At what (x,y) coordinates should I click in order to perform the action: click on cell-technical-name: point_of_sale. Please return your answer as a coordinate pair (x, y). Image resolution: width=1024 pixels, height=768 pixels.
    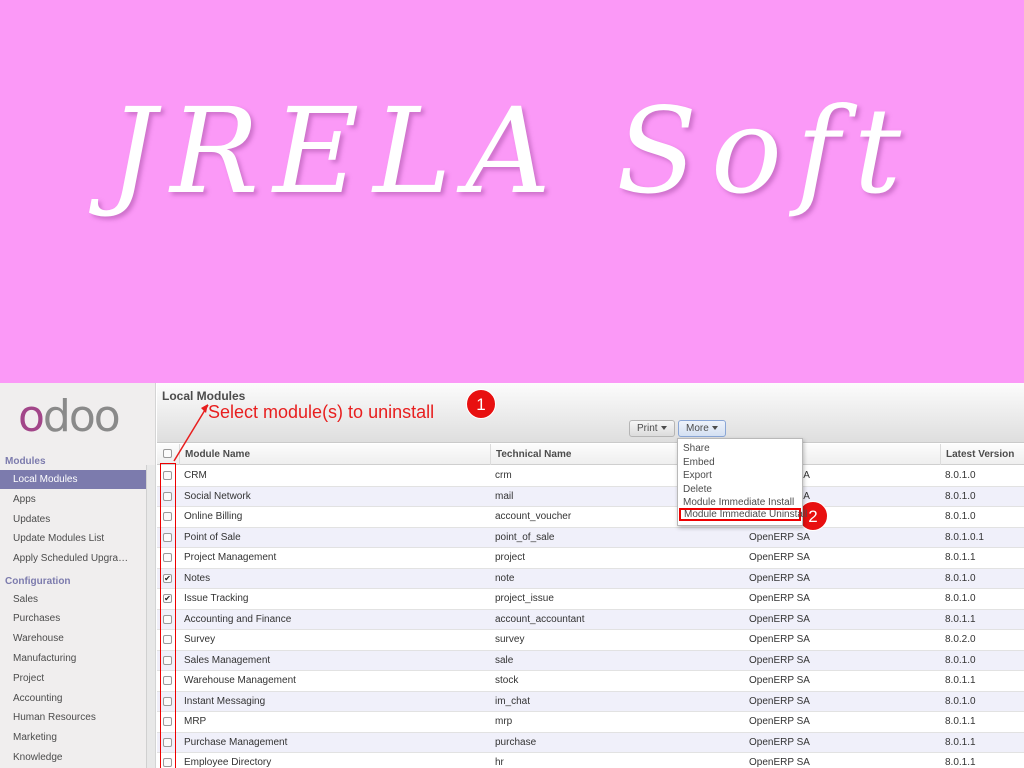
    Looking at the image, I should click on (525, 537).